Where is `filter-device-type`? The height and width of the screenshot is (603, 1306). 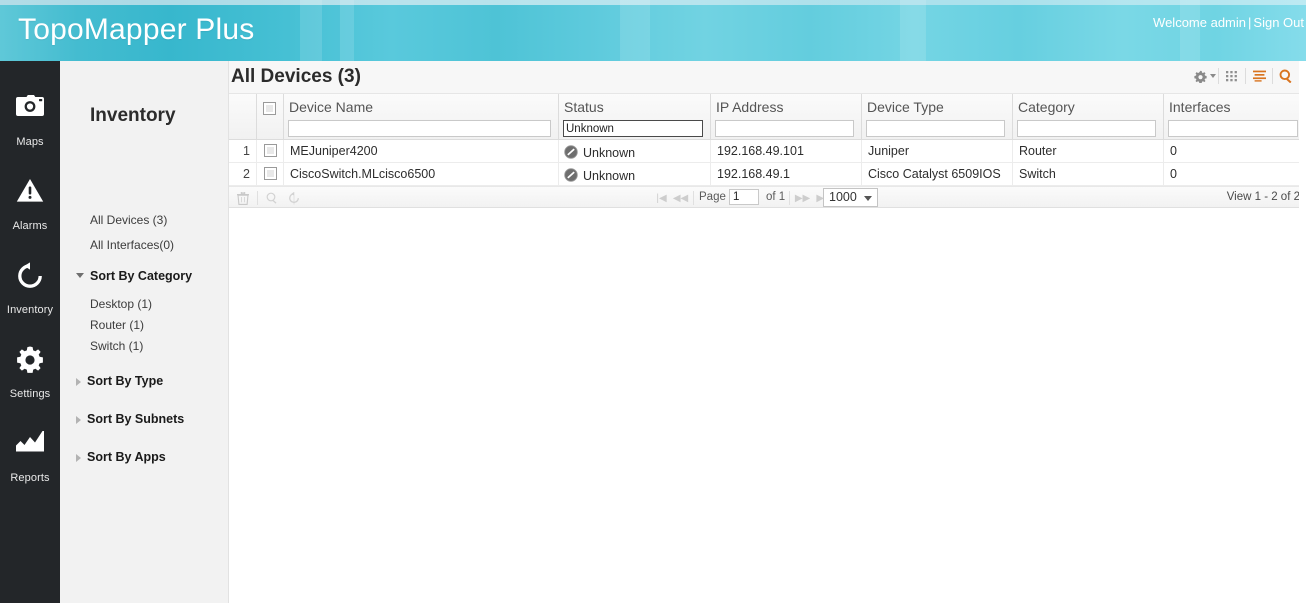
filter-device-type is located at coordinates (935, 128).